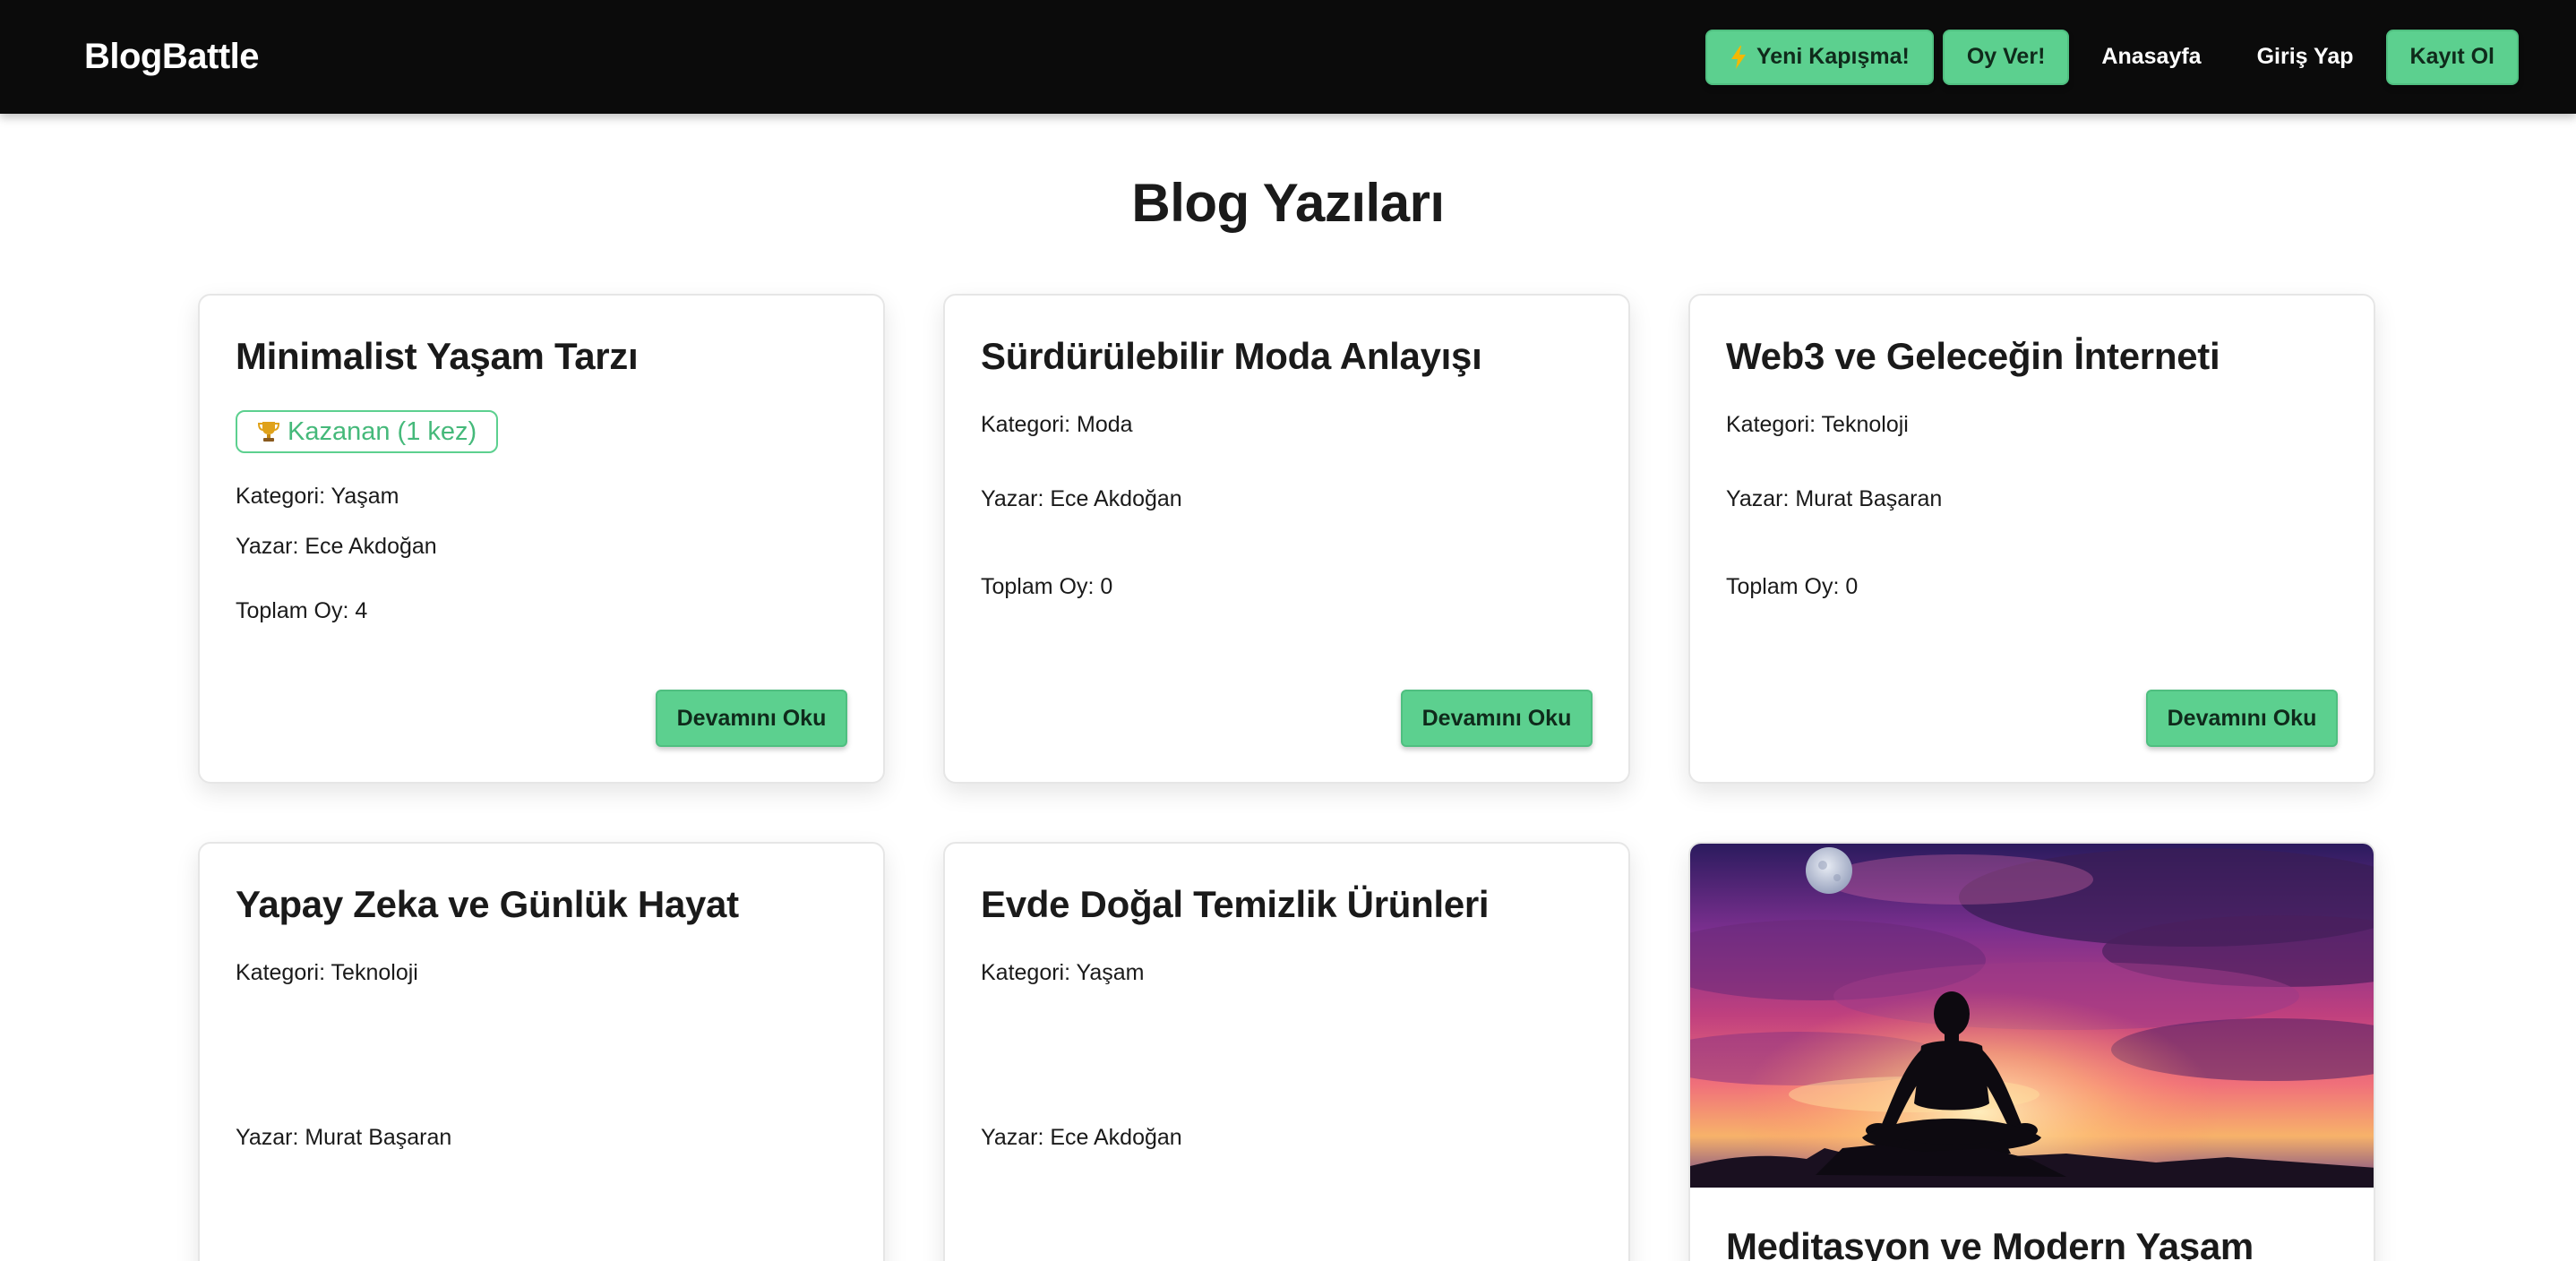 This screenshot has width=2576, height=1261. What do you see at coordinates (1833, 57) in the screenshot?
I see `new-battle-label: Yeni Kapışma!` at bounding box center [1833, 57].